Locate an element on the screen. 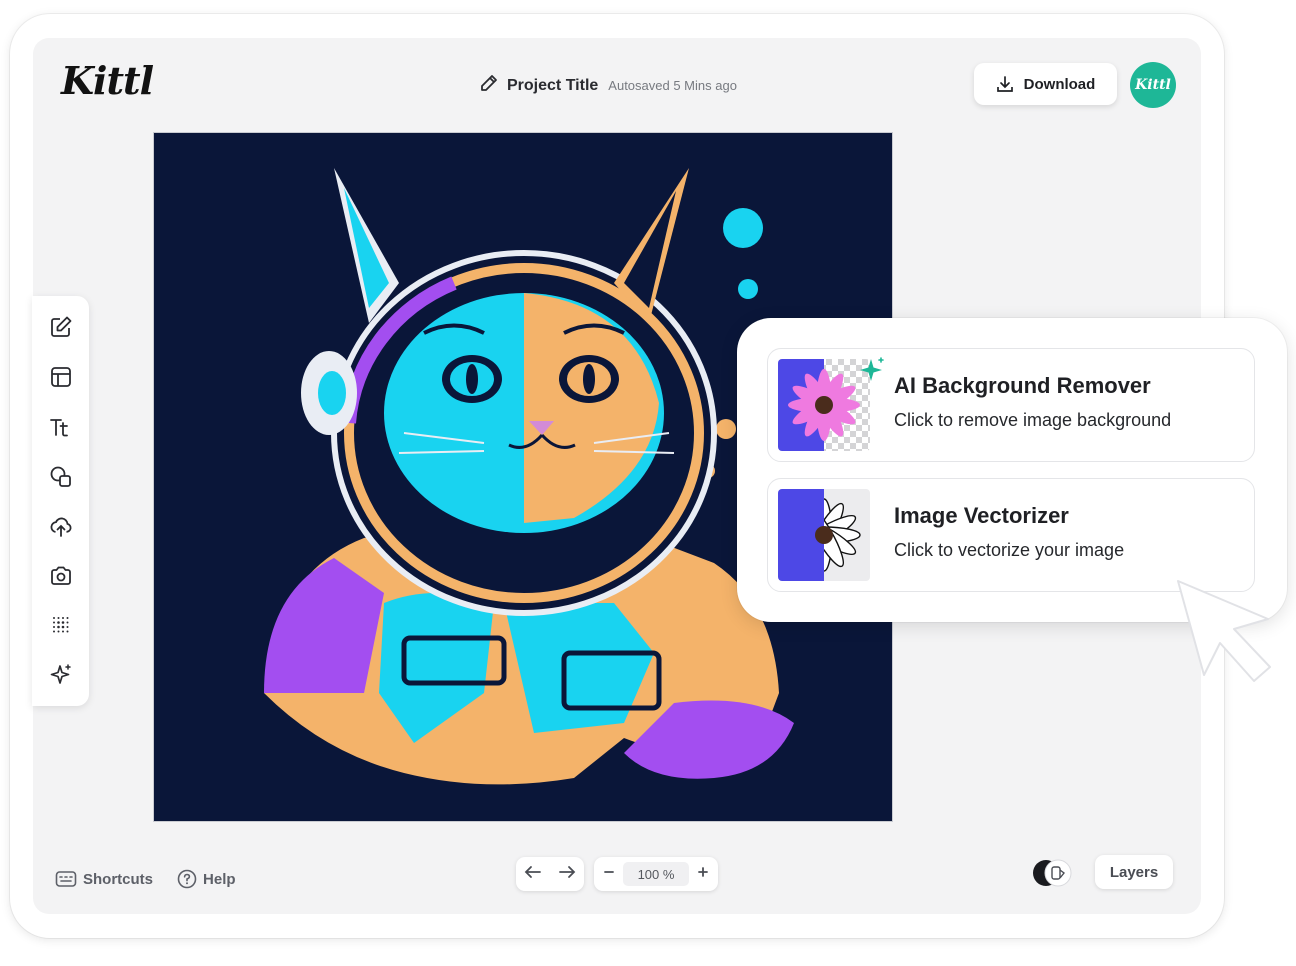 The image size is (1296, 966). ai-tool is located at coordinates (61, 675).